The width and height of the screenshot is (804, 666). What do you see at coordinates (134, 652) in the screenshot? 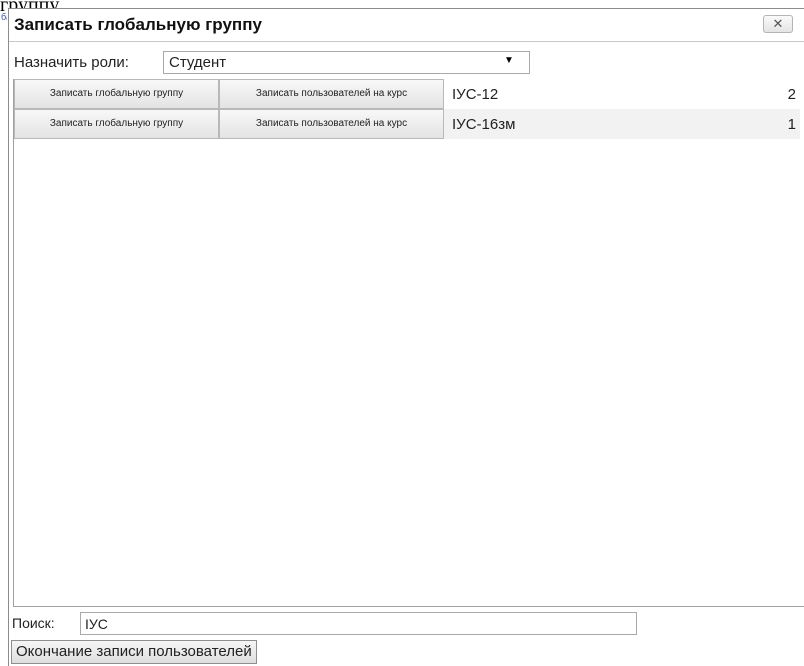
I see `finish-enrolment-button: Окончание записи пользователей` at bounding box center [134, 652].